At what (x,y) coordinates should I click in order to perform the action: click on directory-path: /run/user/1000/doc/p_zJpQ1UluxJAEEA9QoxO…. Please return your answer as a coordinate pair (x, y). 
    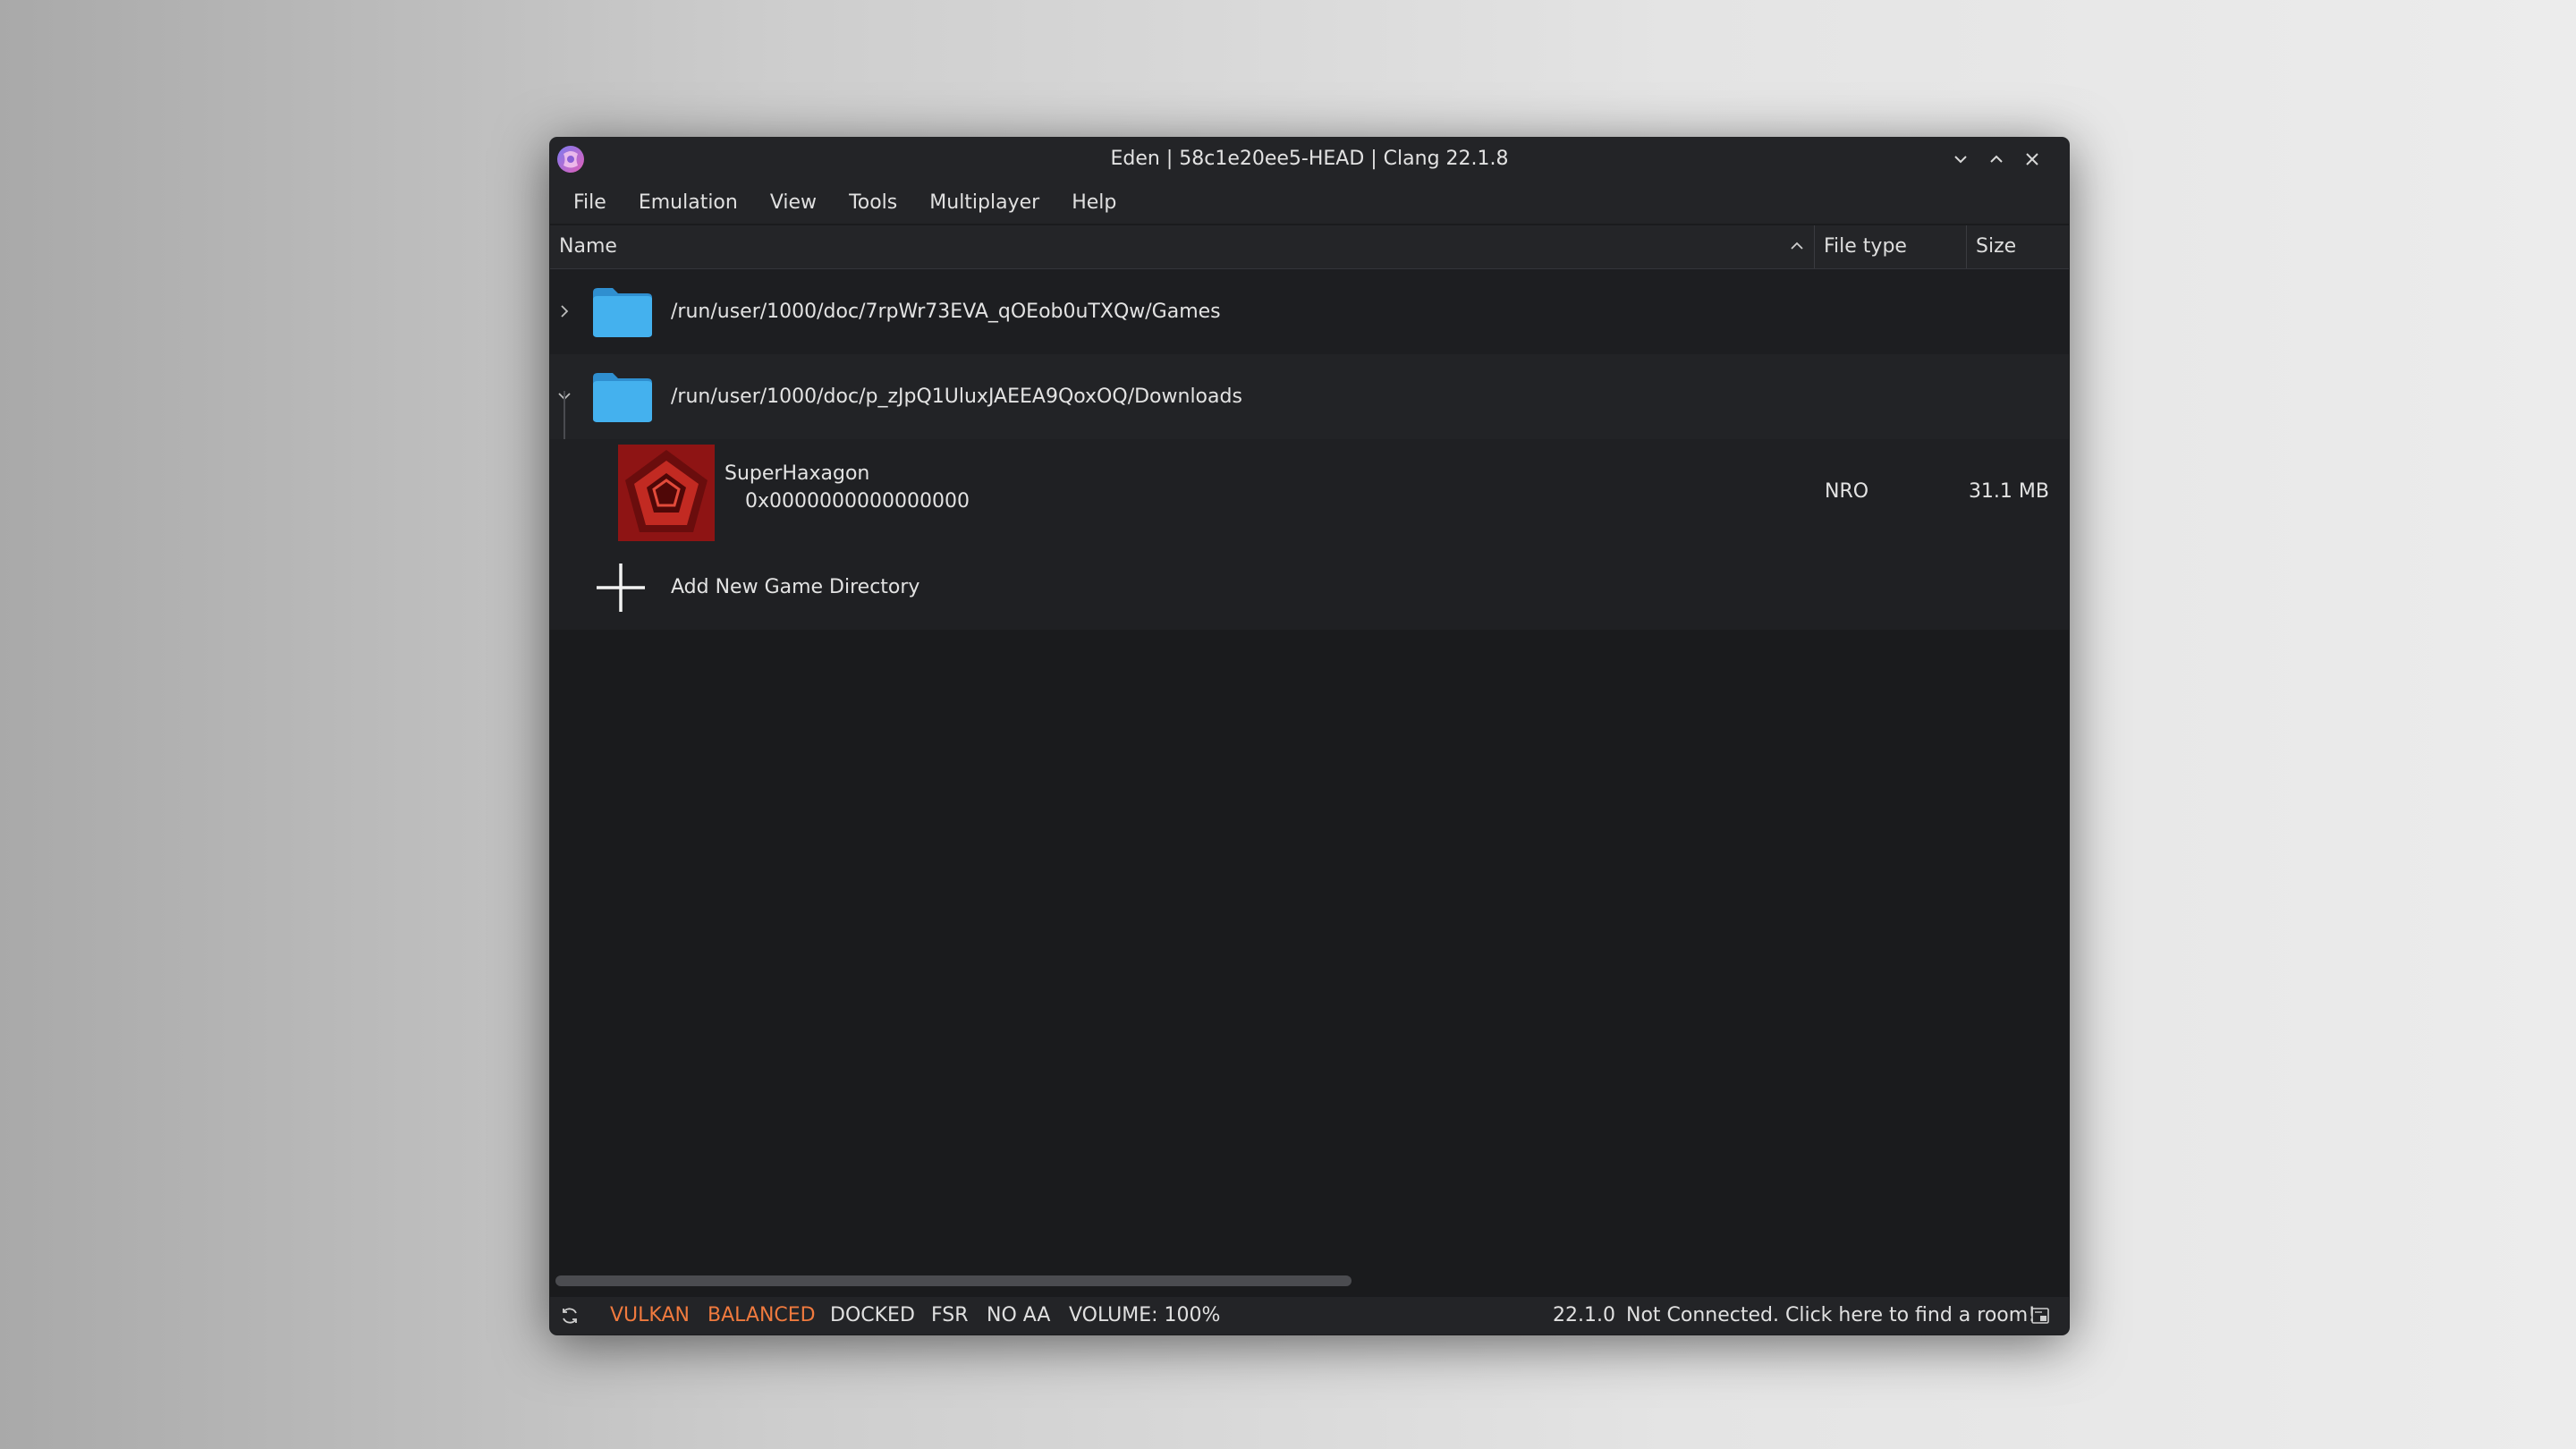
    Looking at the image, I should click on (956, 397).